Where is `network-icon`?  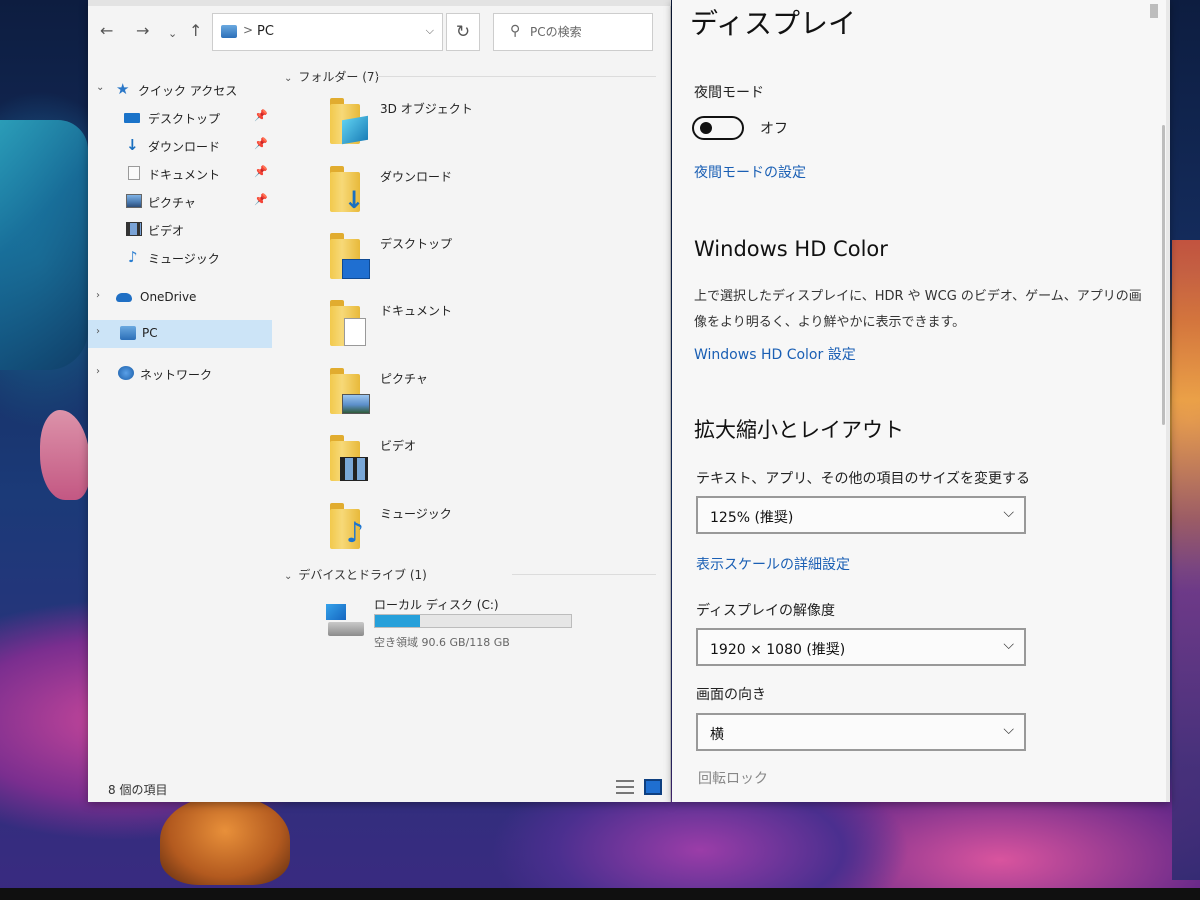
network-icon is located at coordinates (126, 373).